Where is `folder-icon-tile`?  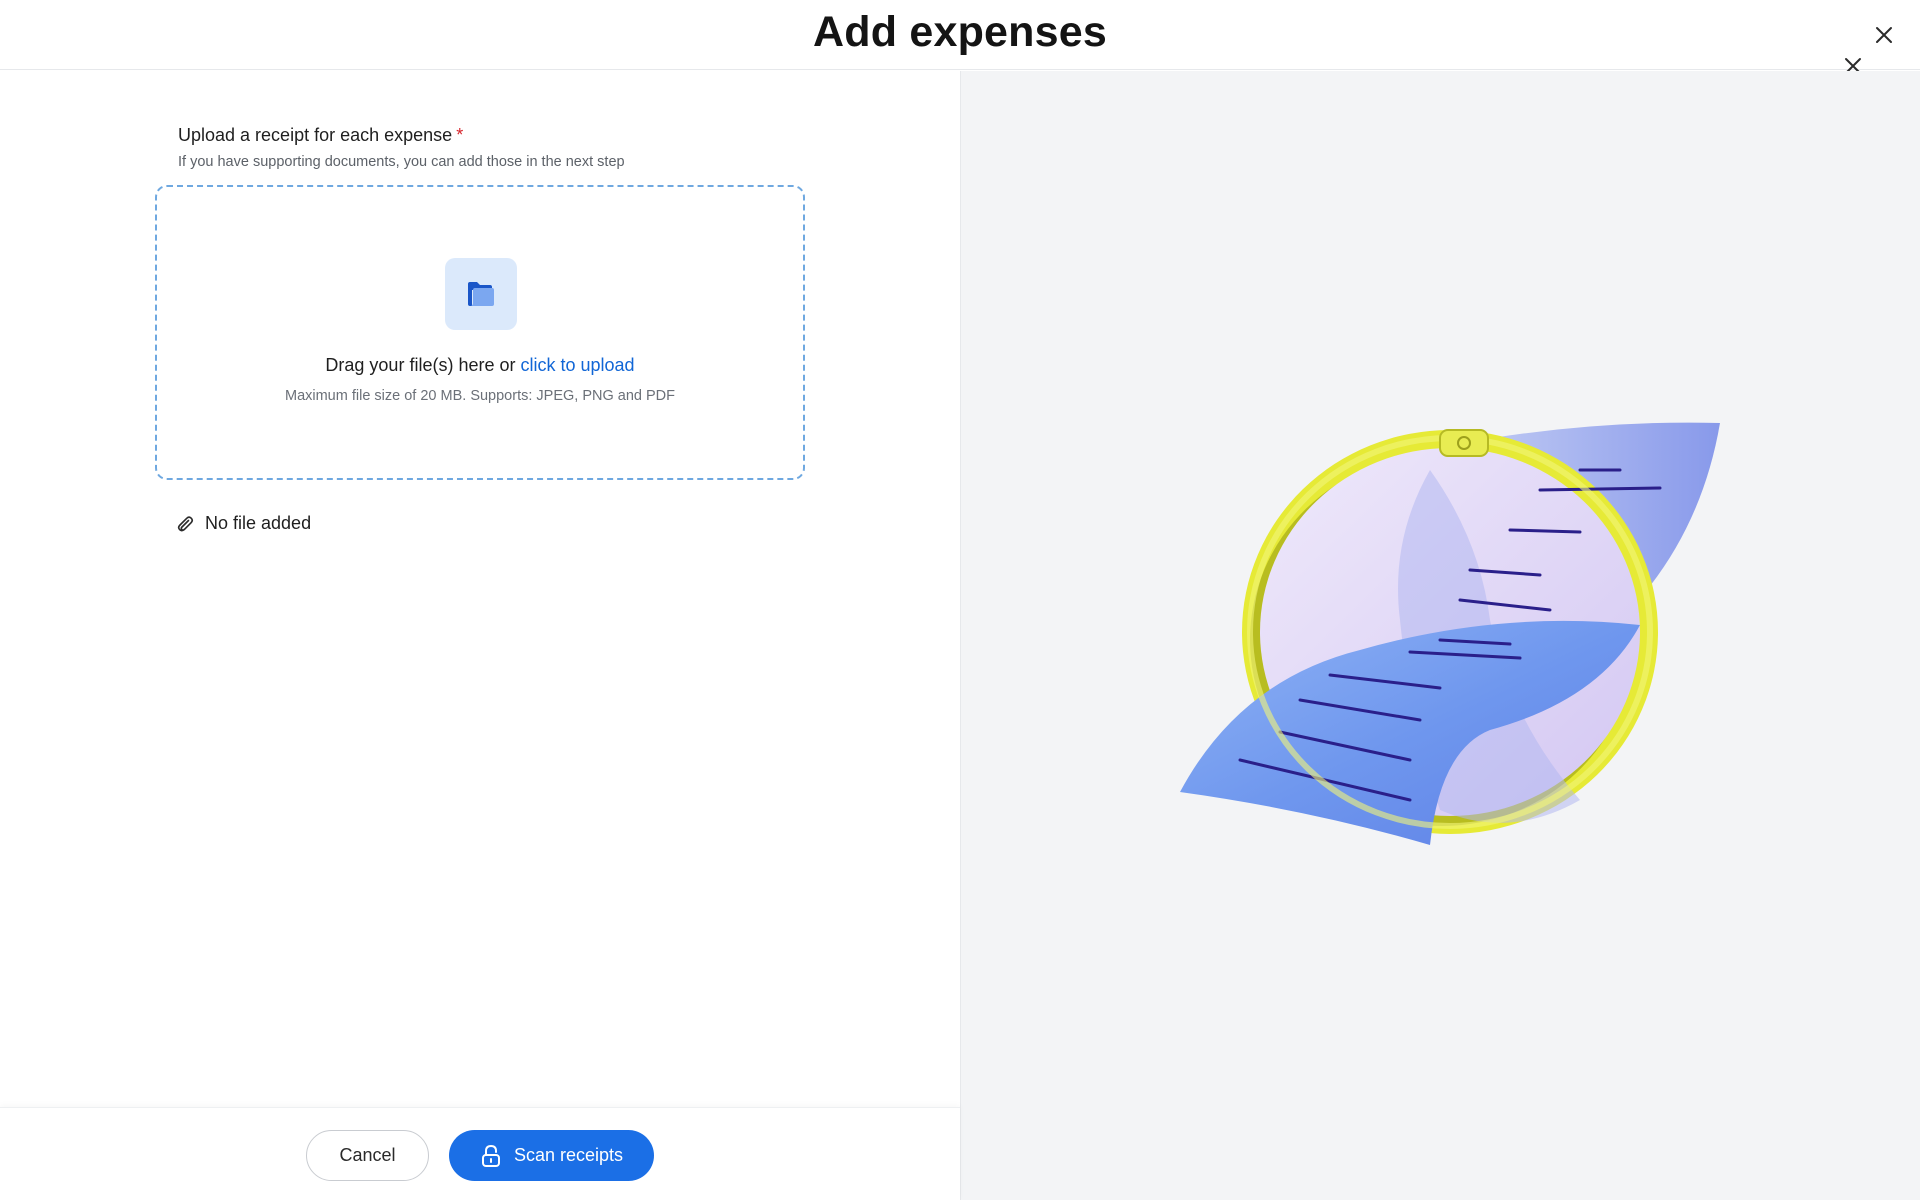 folder-icon-tile is located at coordinates (481, 294).